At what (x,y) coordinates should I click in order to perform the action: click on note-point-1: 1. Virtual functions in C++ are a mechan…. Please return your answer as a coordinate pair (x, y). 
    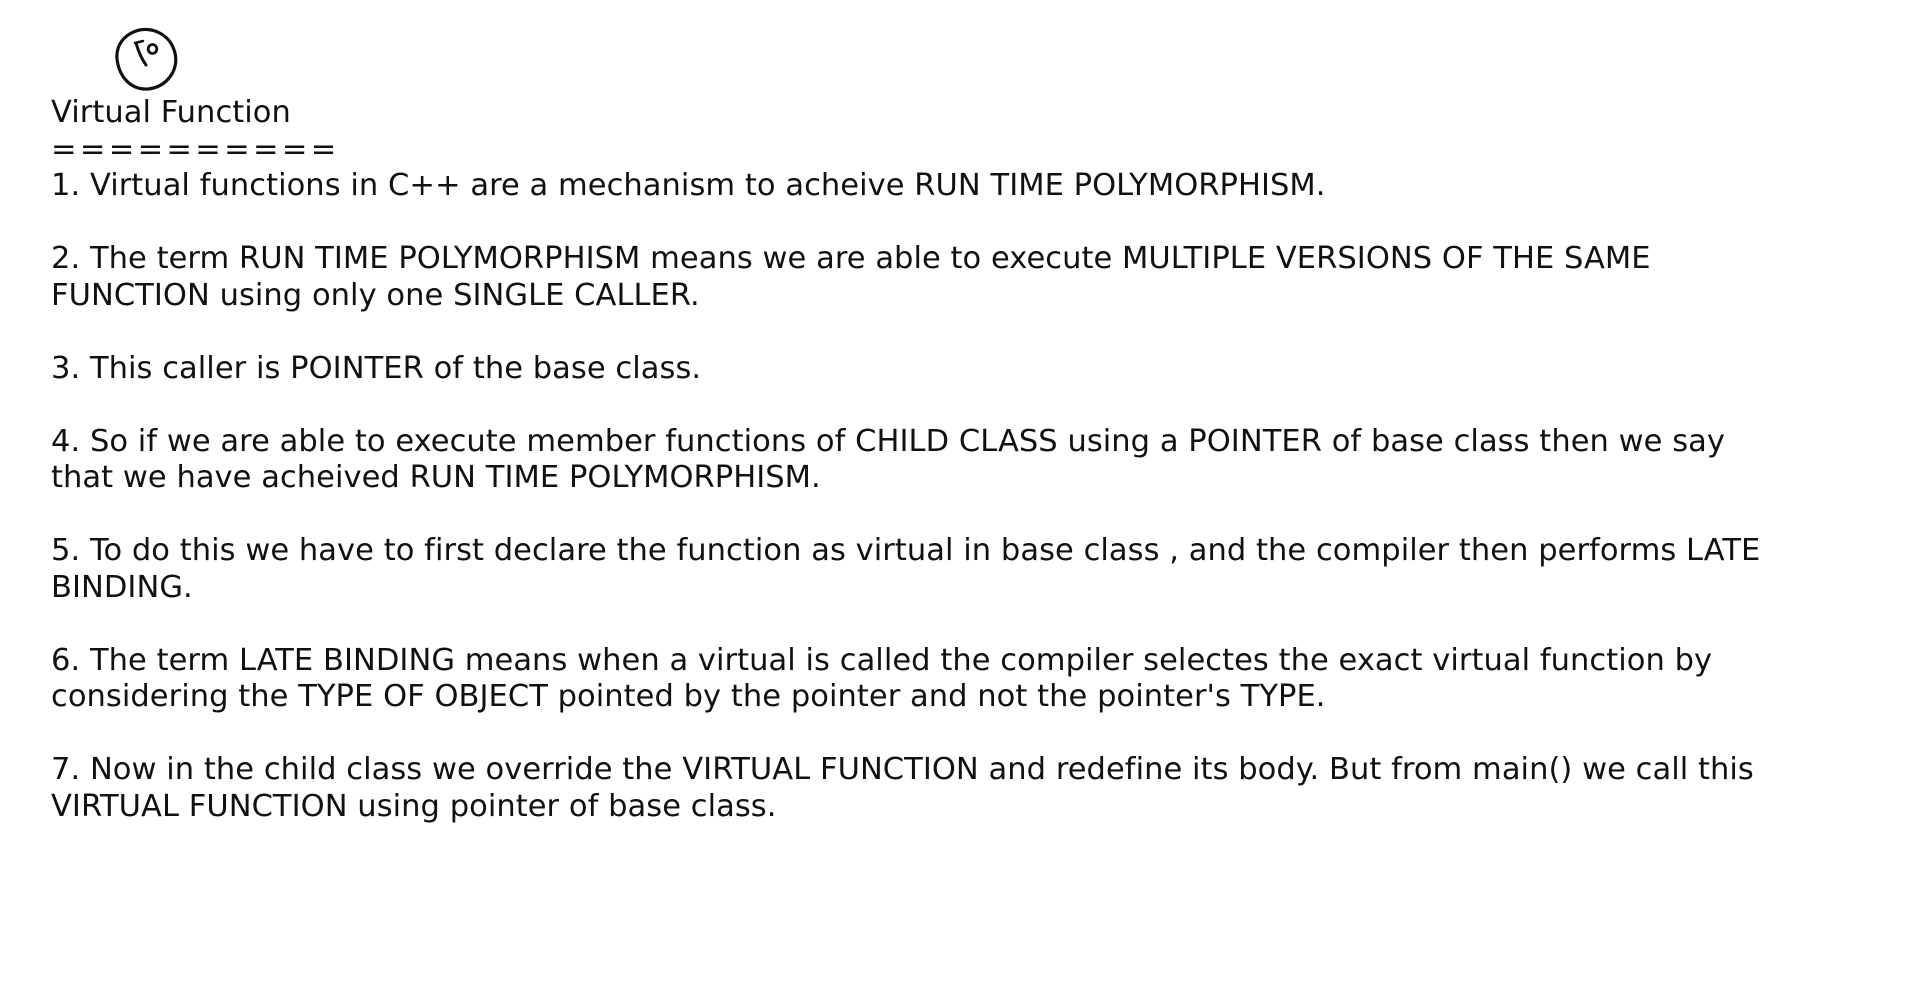
    Looking at the image, I should click on (931, 186).